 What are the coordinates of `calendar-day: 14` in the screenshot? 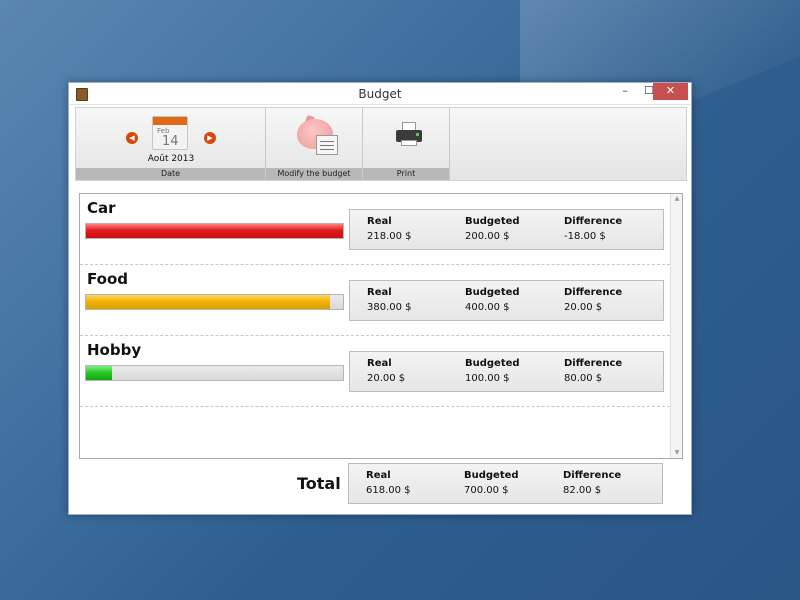 It's located at (170, 141).